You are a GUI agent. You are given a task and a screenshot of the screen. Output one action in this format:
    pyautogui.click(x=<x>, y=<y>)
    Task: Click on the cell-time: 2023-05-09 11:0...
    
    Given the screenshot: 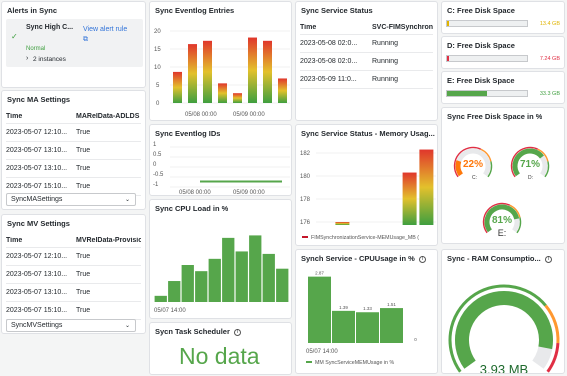 What is the action you would take?
    pyautogui.click(x=328, y=79)
    